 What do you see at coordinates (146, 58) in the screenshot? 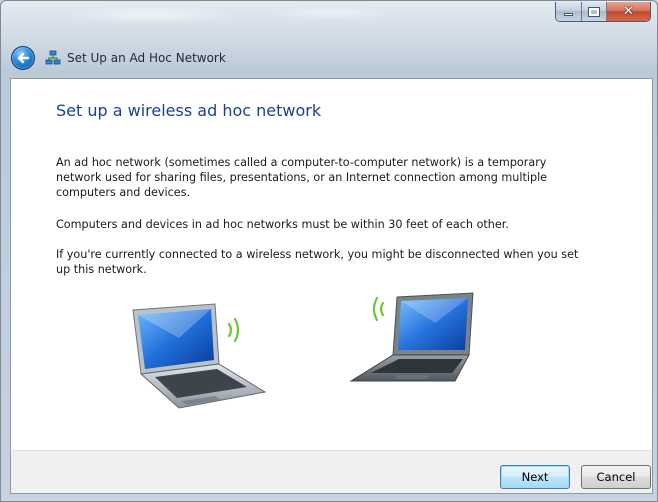
I see `window-title: Set Up an Ad Hoc Network` at bounding box center [146, 58].